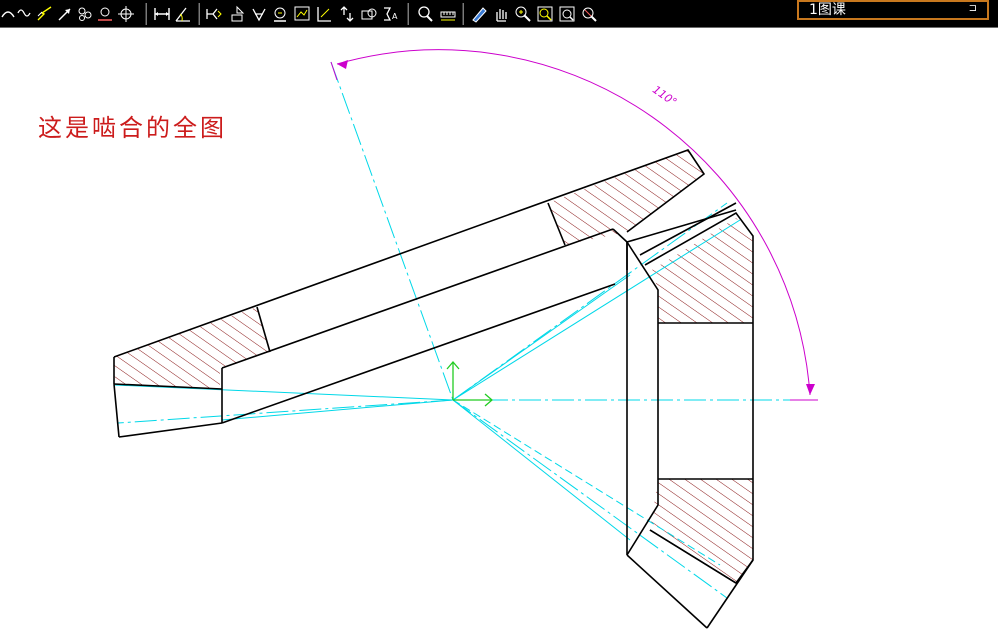 Image resolution: width=998 pixels, height=638 pixels. Describe the element at coordinates (65, 14) in the screenshot. I see `arrow-icon` at that location.